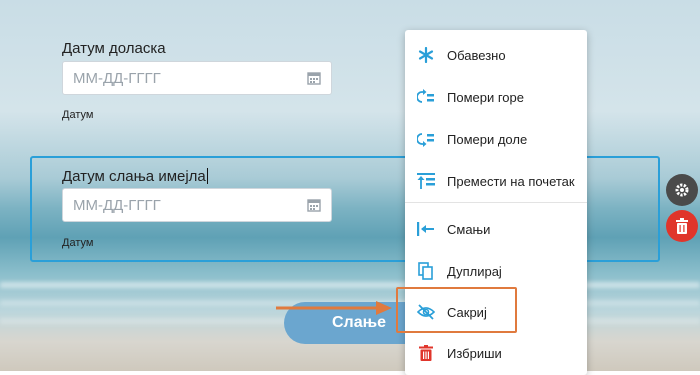  What do you see at coordinates (485, 97) in the screenshot?
I see `menu-item-label: Помери горе` at bounding box center [485, 97].